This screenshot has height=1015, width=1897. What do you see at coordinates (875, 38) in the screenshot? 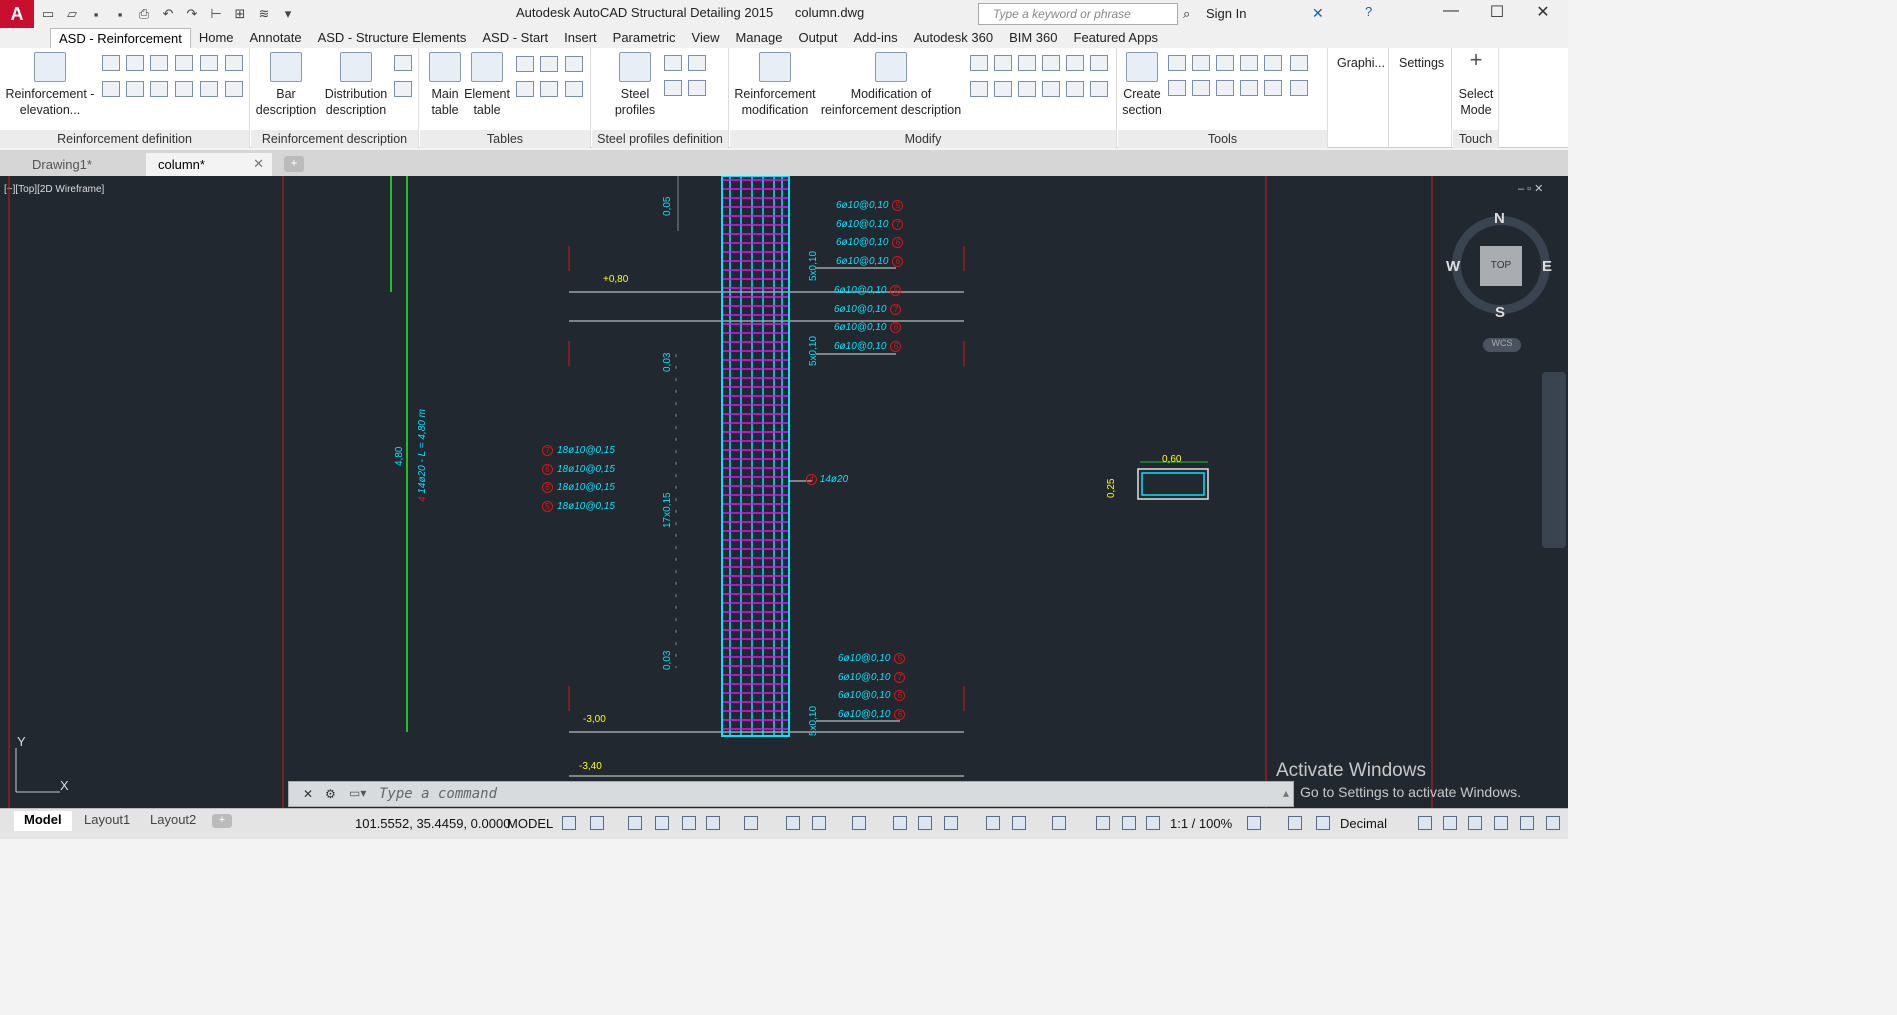
I see `tab-add-ins: Add-ins` at bounding box center [875, 38].